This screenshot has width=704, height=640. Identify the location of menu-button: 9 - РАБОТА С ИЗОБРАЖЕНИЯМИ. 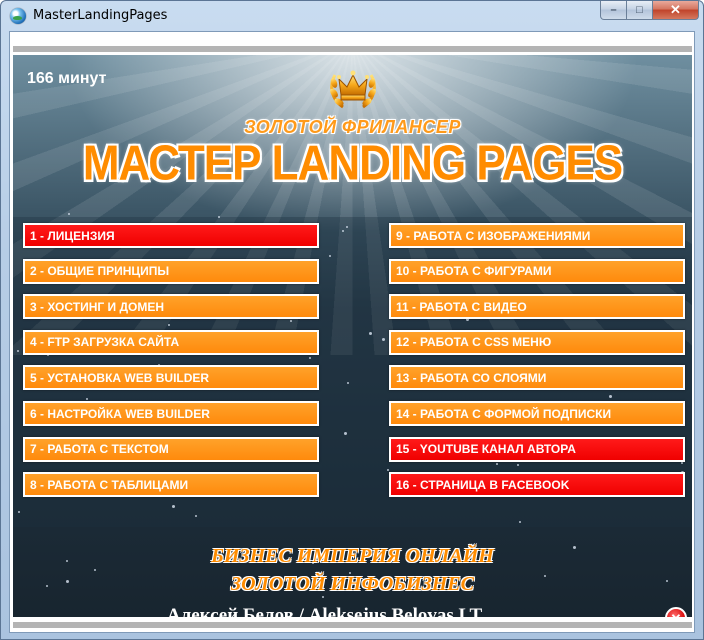
(537, 235).